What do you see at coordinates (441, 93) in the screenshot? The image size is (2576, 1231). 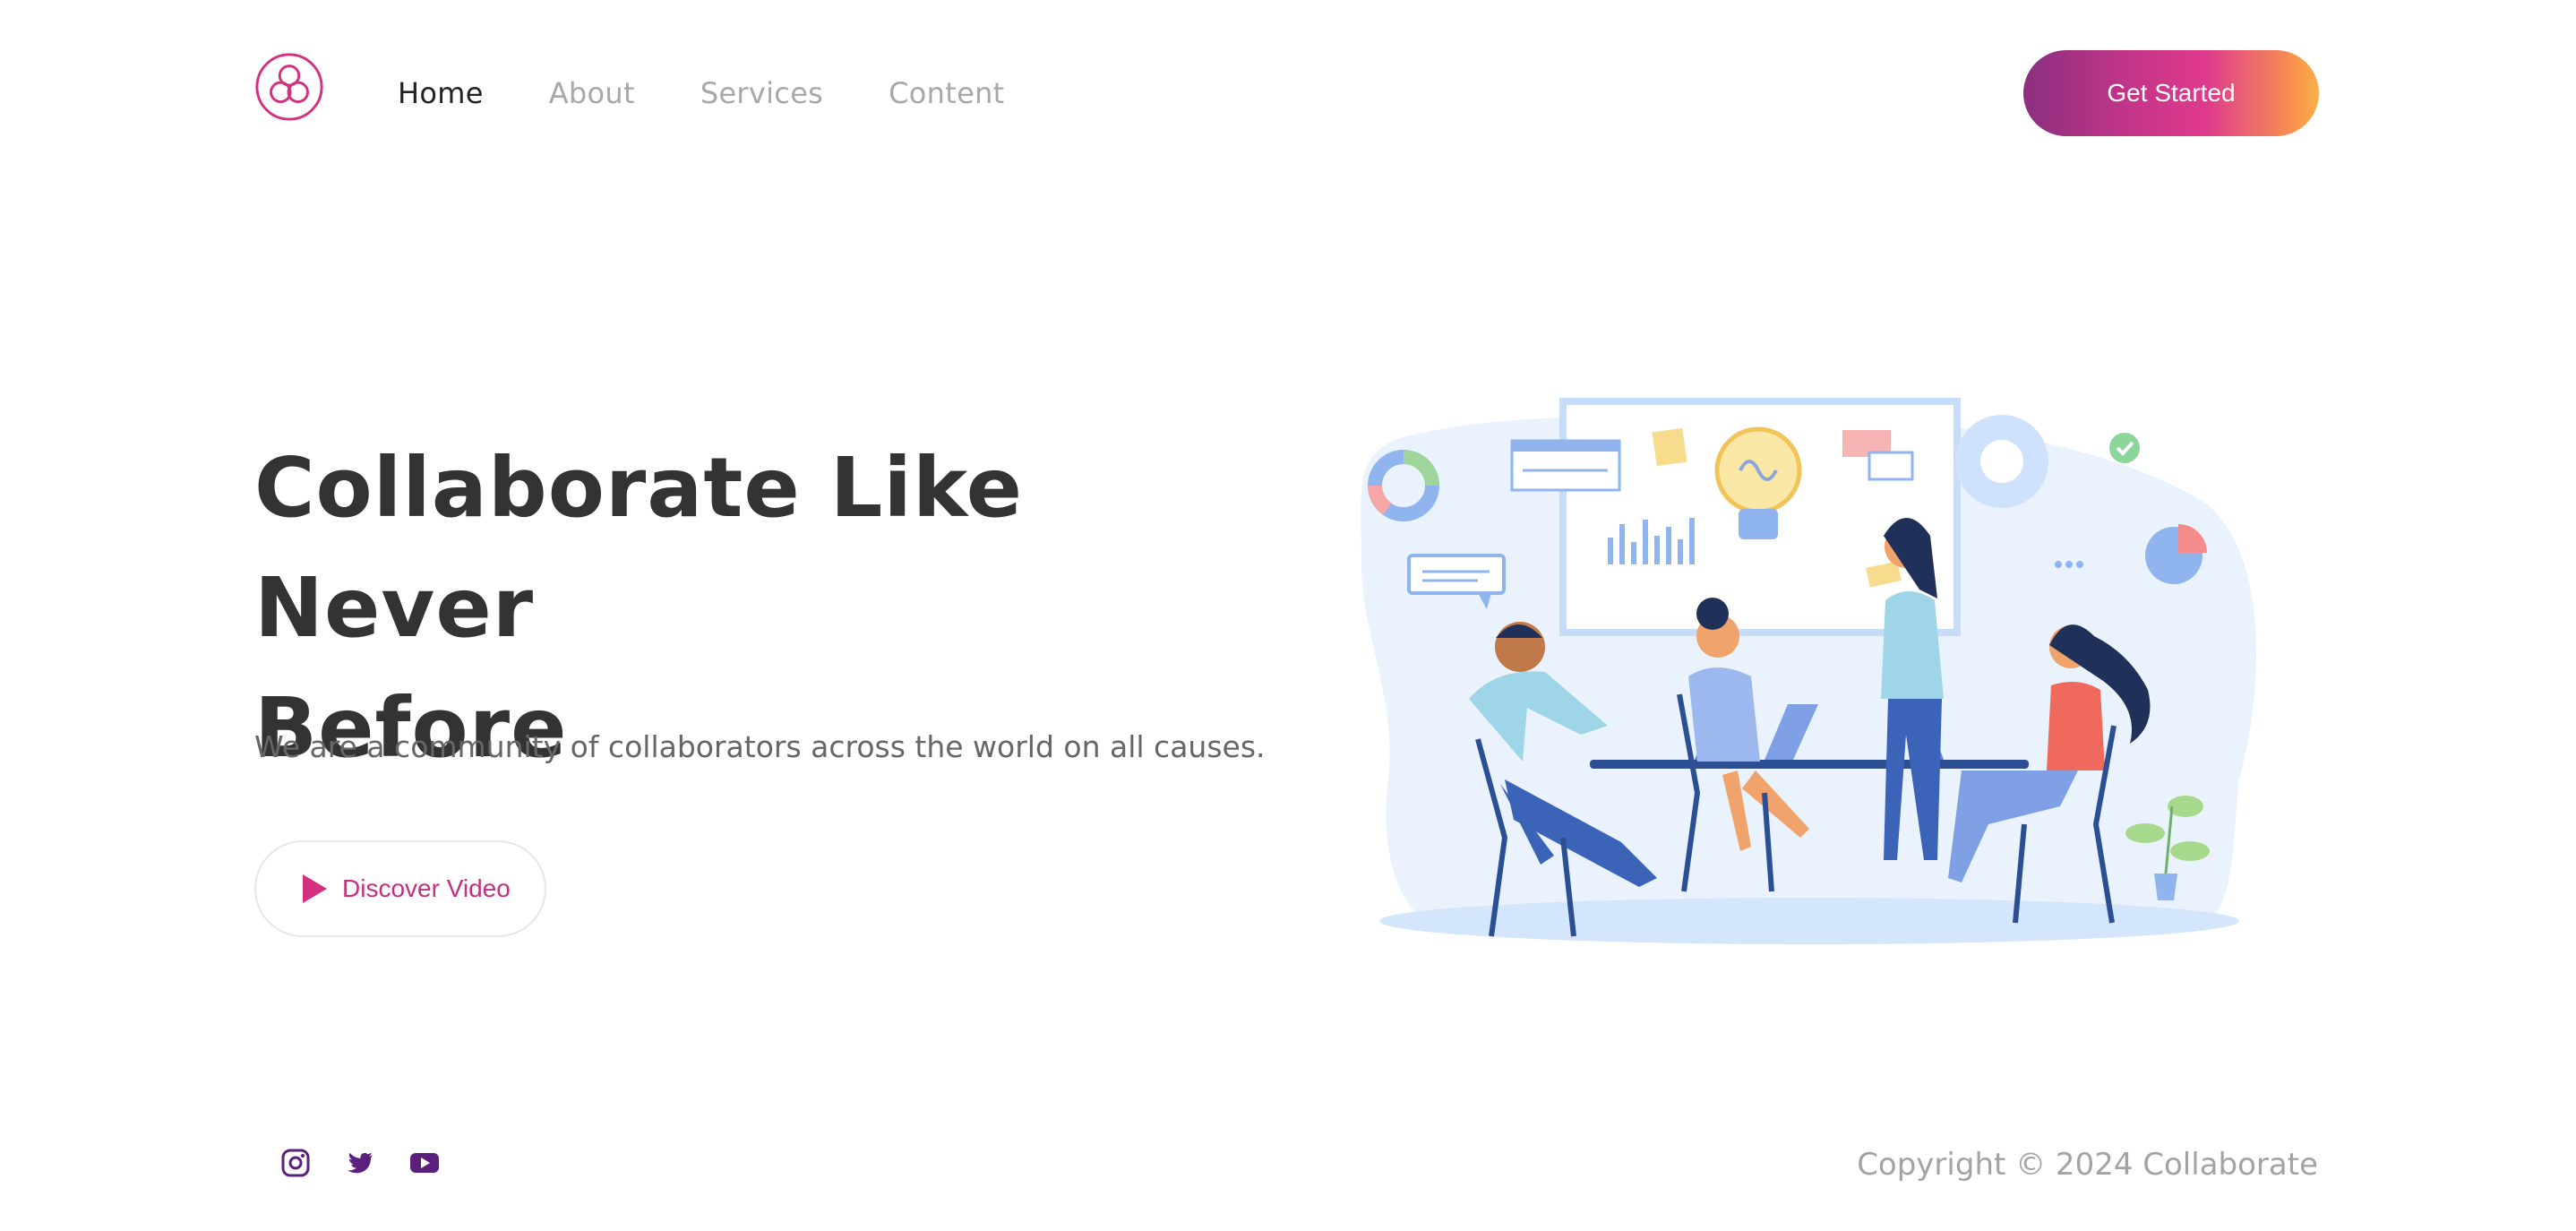 I see `nav-home: Home` at bounding box center [441, 93].